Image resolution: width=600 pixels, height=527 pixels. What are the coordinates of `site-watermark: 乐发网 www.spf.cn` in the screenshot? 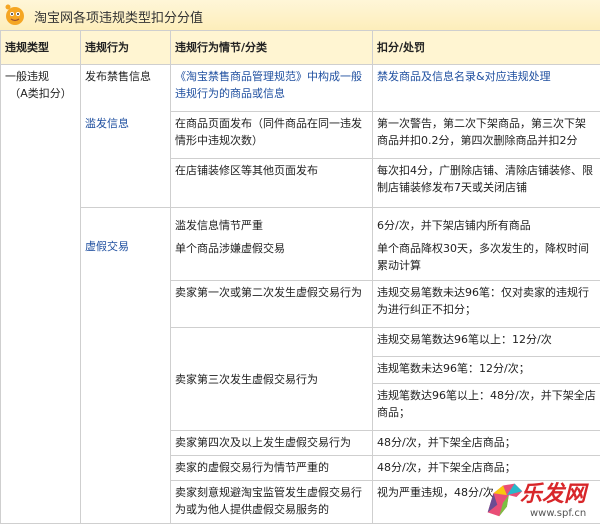 It's located at (539, 499).